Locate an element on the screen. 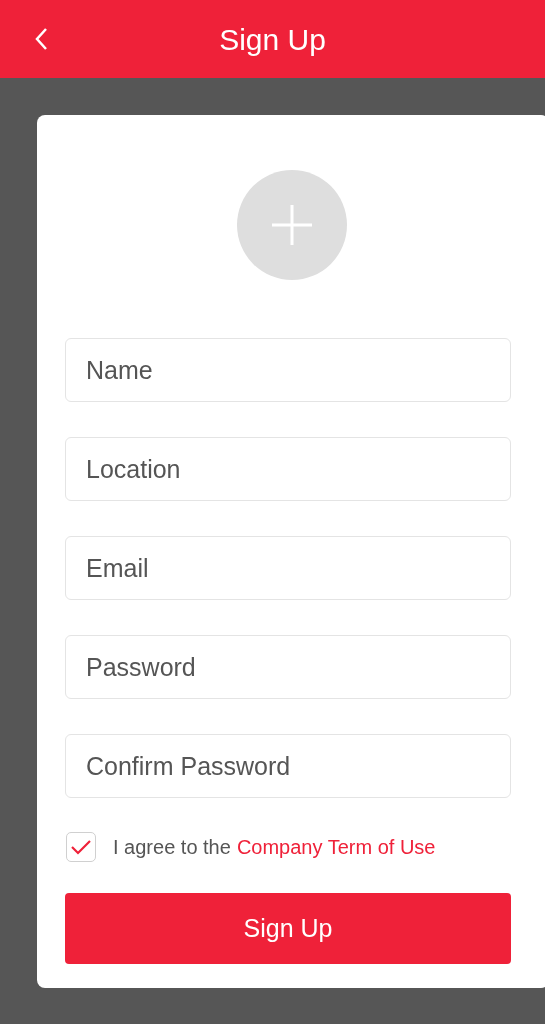 Image resolution: width=545 pixels, height=1024 pixels. input-field: Location is located at coordinates (288, 469).